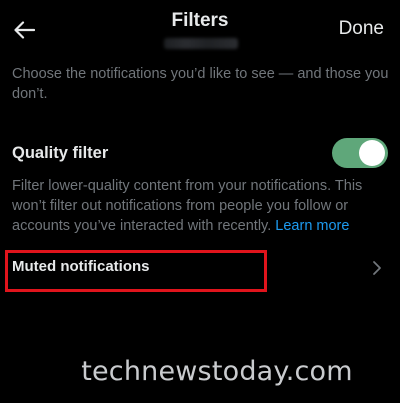 This screenshot has width=400, height=403. Describe the element at coordinates (136, 271) in the screenshot. I see `highlight-annotation-box` at that location.